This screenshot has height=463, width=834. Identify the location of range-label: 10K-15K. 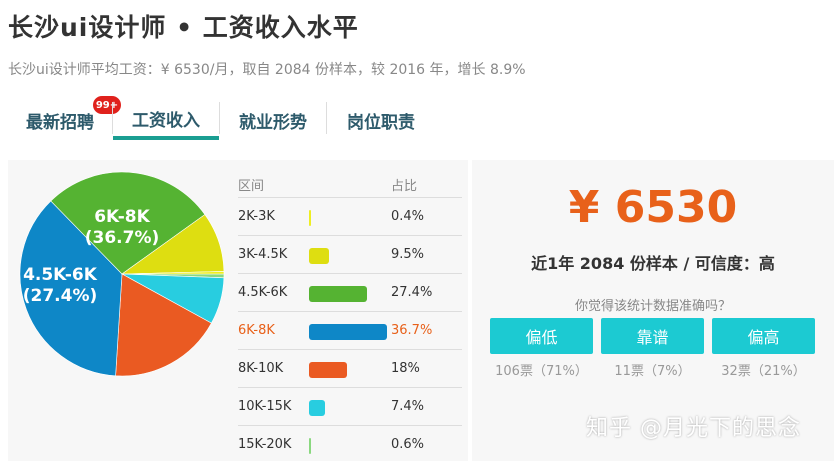
(265, 406).